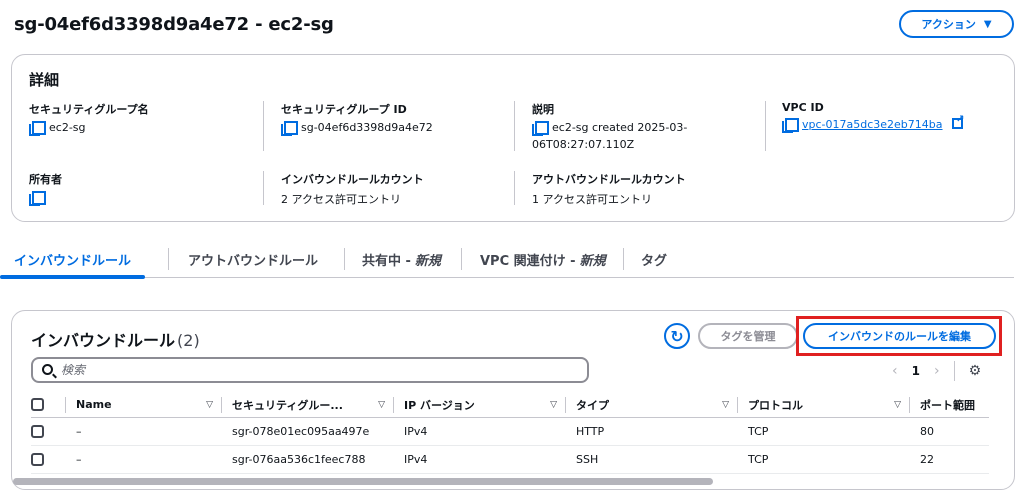 Image resolution: width=1024 pixels, height=499 pixels. Describe the element at coordinates (583, 144) in the screenshot. I see `description-value-line2: 06T08:27:07.110Z` at that location.